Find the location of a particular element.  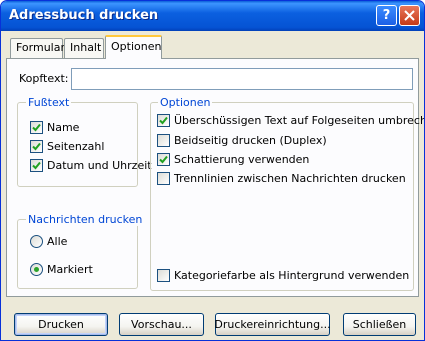

help-button: ? is located at coordinates (386, 15).